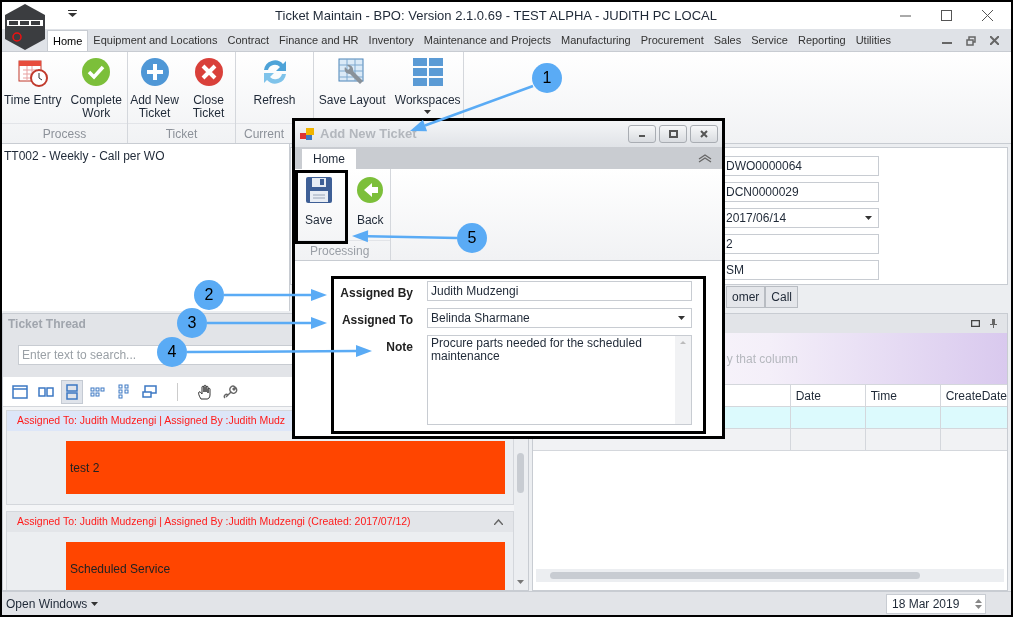 This screenshot has width=1013, height=617. Describe the element at coordinates (52, 603) in the screenshot. I see `open-windows-menu: Open Windows` at that location.